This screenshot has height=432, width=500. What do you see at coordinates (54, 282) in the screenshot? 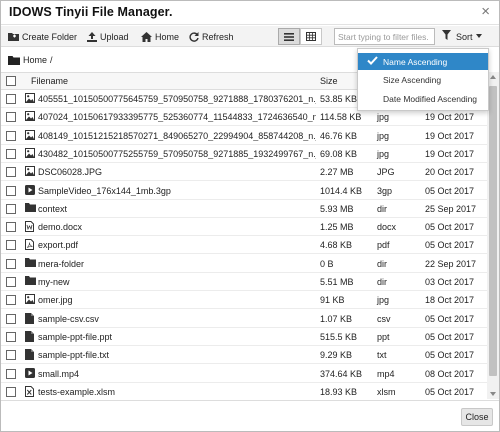
I see `file-name: my-new` at bounding box center [54, 282].